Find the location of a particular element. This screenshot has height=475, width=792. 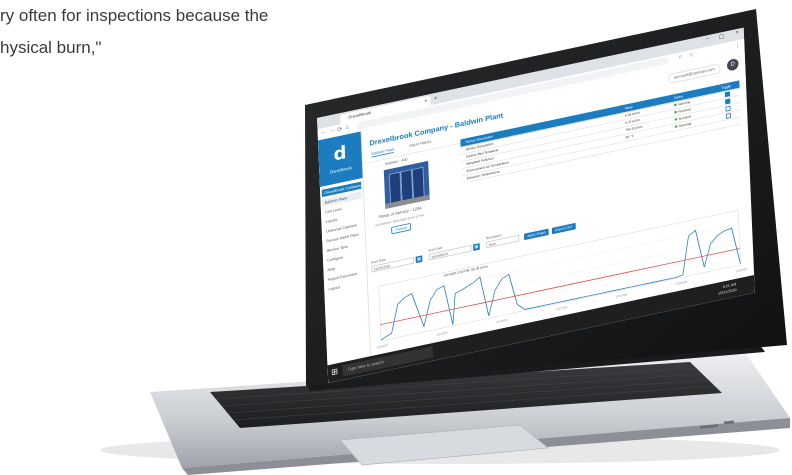

maximize-button: ▢ is located at coordinates (722, 36).